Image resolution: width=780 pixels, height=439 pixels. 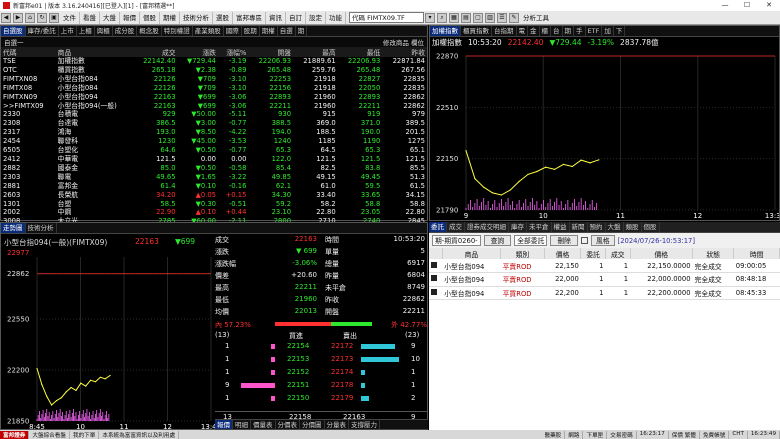 I want to click on quote-tab-9: 國際, so click(x=233, y=31).